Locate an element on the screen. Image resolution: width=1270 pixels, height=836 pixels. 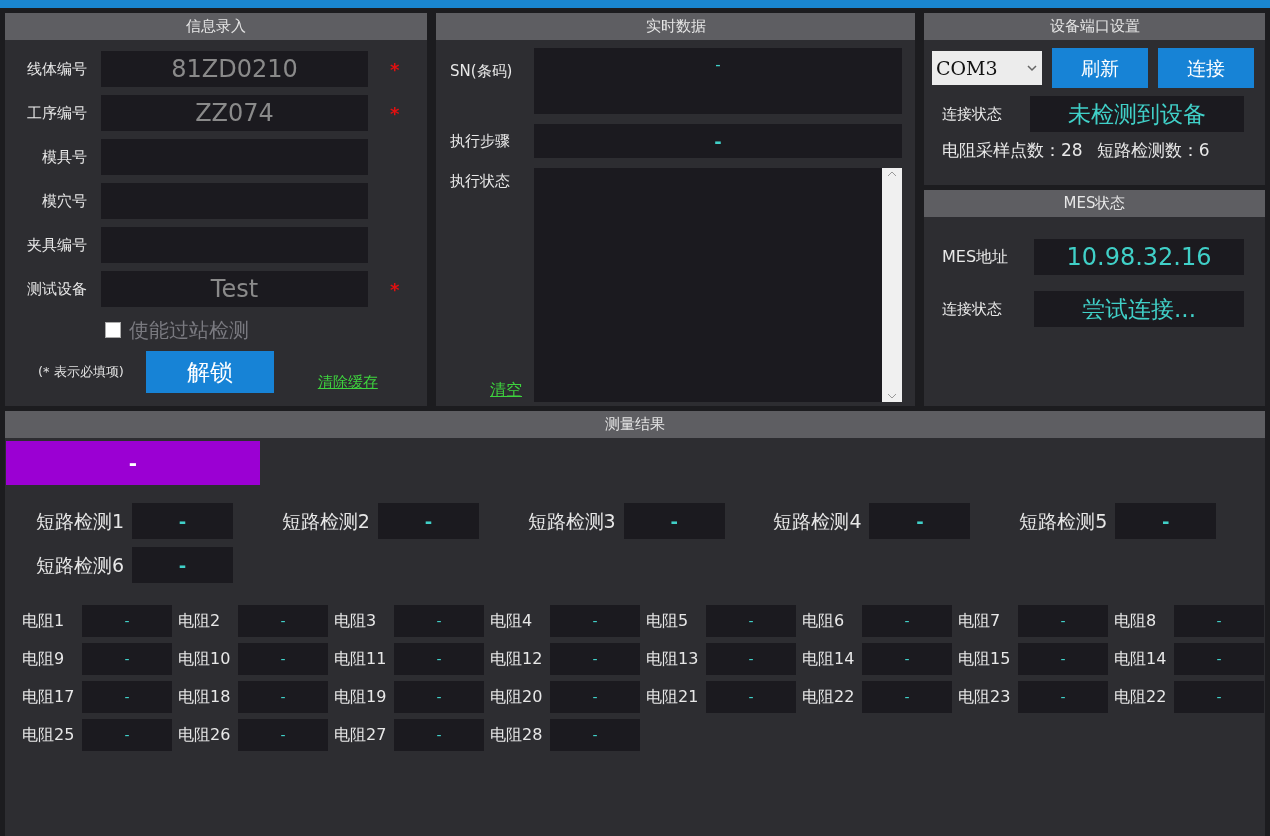
step-label: 执行步骤 is located at coordinates (480, 141).